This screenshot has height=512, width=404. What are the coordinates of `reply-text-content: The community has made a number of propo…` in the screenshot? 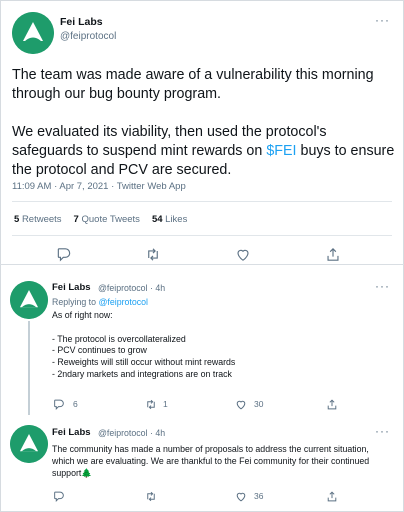 It's located at (211, 461).